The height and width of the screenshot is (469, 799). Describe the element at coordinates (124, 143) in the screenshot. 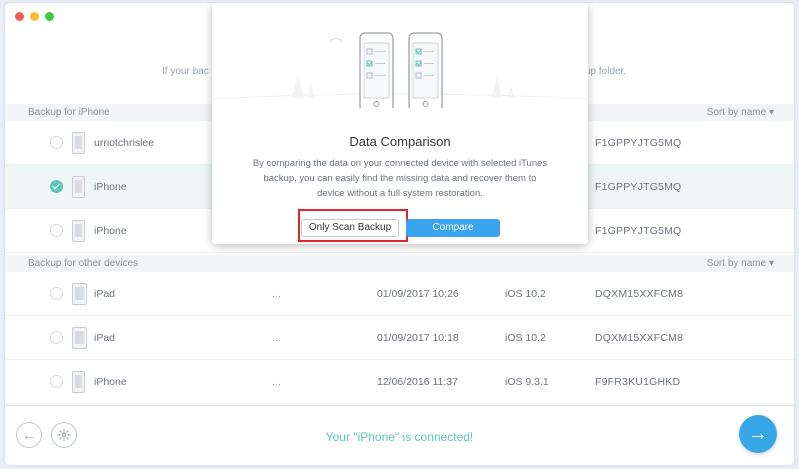

I see `device-name: urnotchrislee` at that location.